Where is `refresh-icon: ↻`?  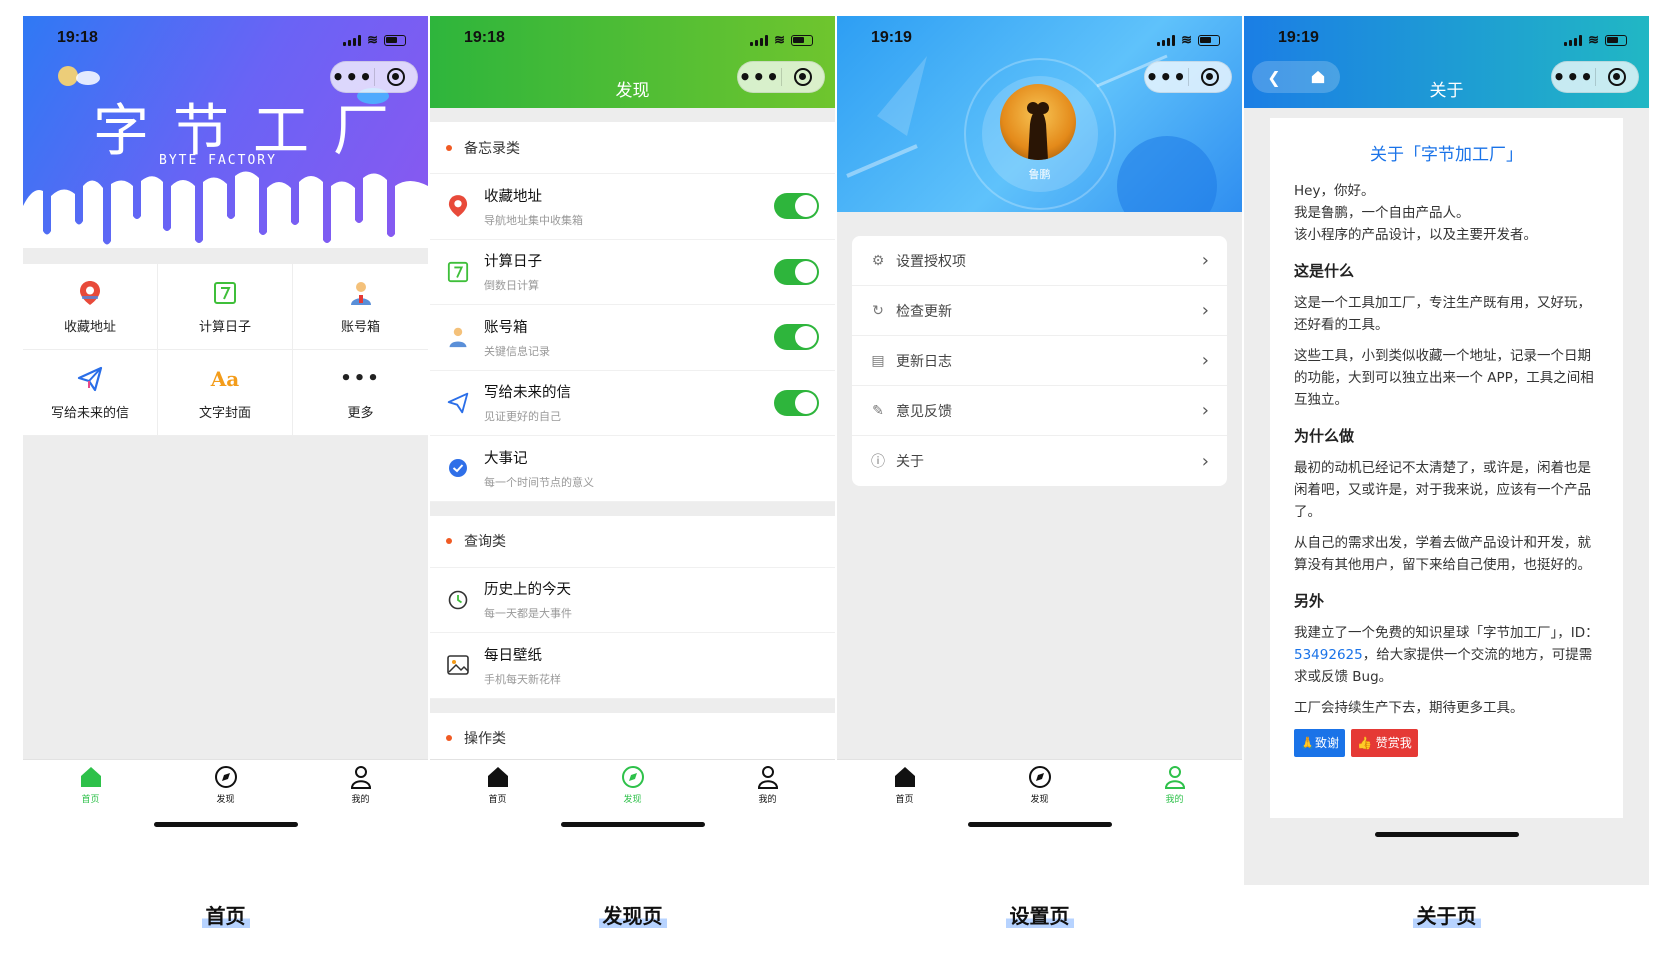 refresh-icon: ↻ is located at coordinates (878, 310).